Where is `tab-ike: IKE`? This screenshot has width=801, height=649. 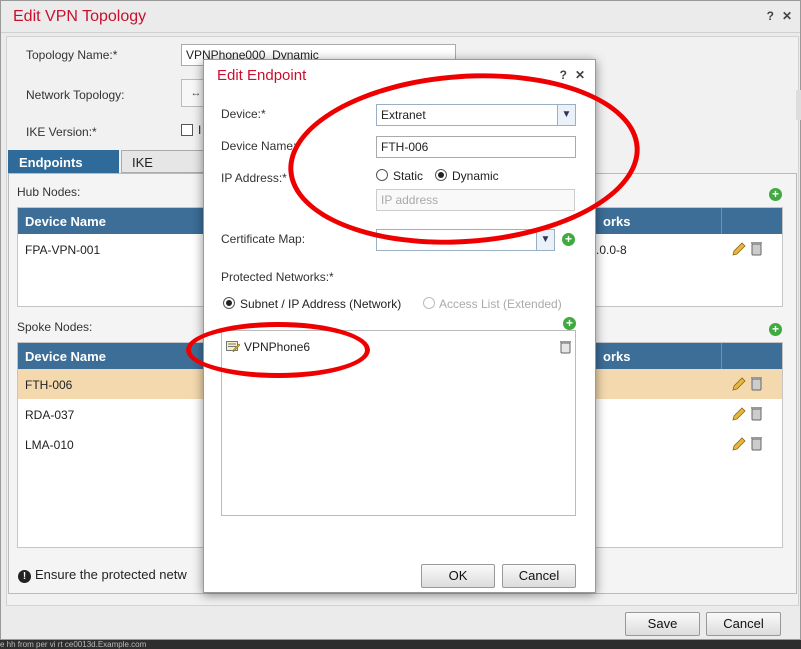 tab-ike: IKE is located at coordinates (166, 161).